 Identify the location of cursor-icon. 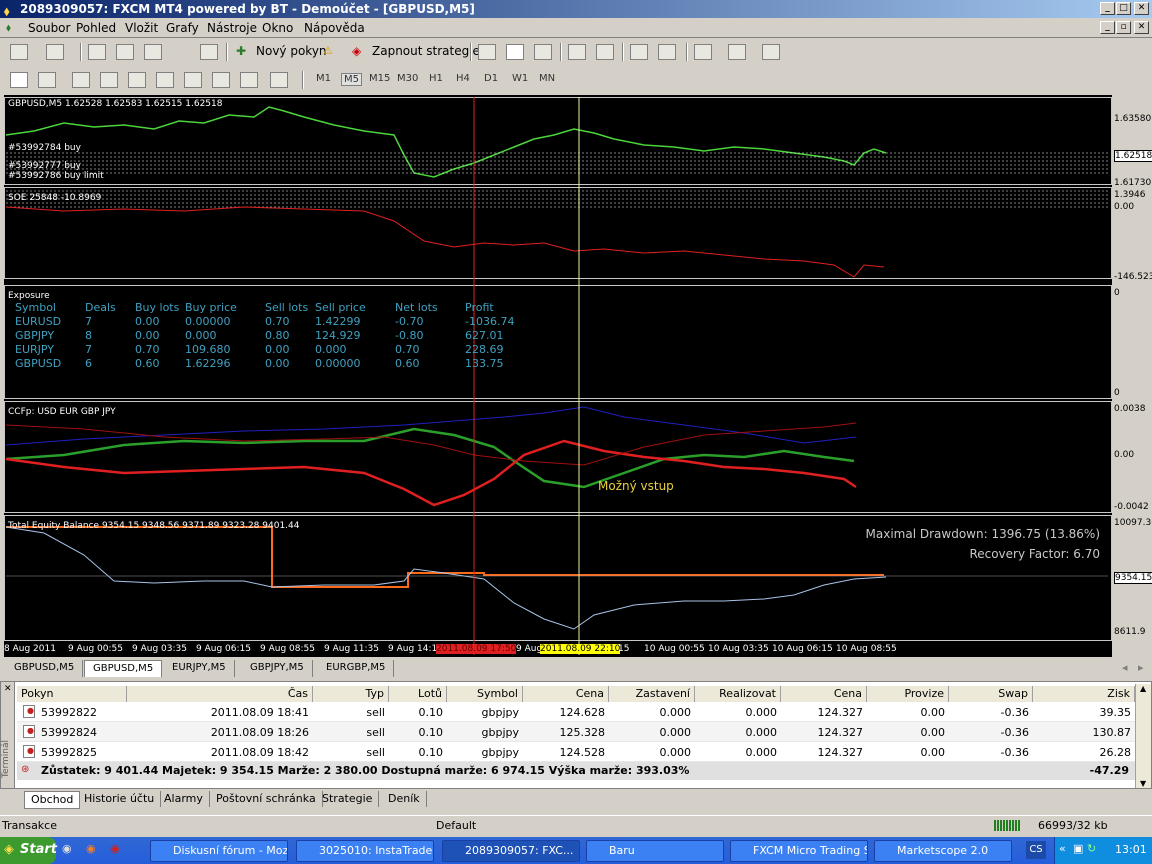
(19, 80).